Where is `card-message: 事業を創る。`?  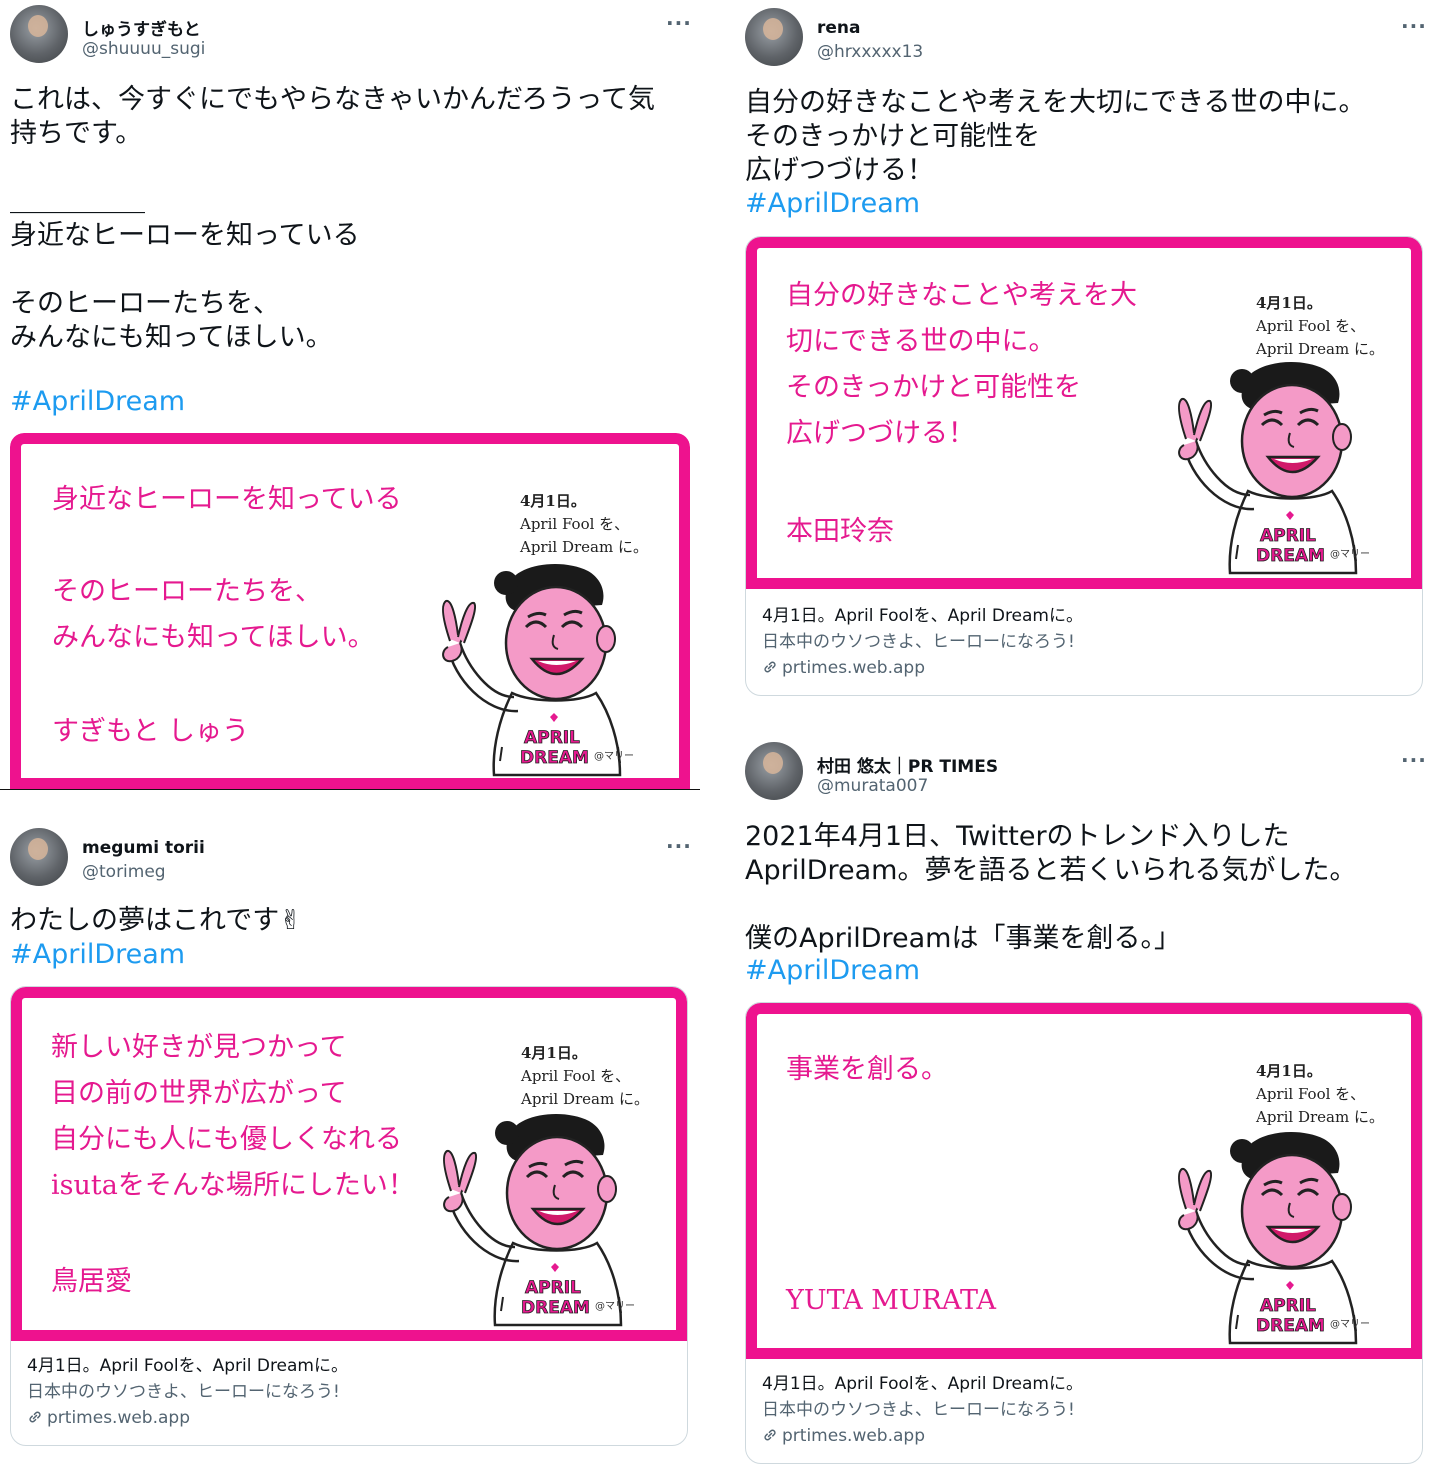 card-message: 事業を創る。 is located at coordinates (867, 1069).